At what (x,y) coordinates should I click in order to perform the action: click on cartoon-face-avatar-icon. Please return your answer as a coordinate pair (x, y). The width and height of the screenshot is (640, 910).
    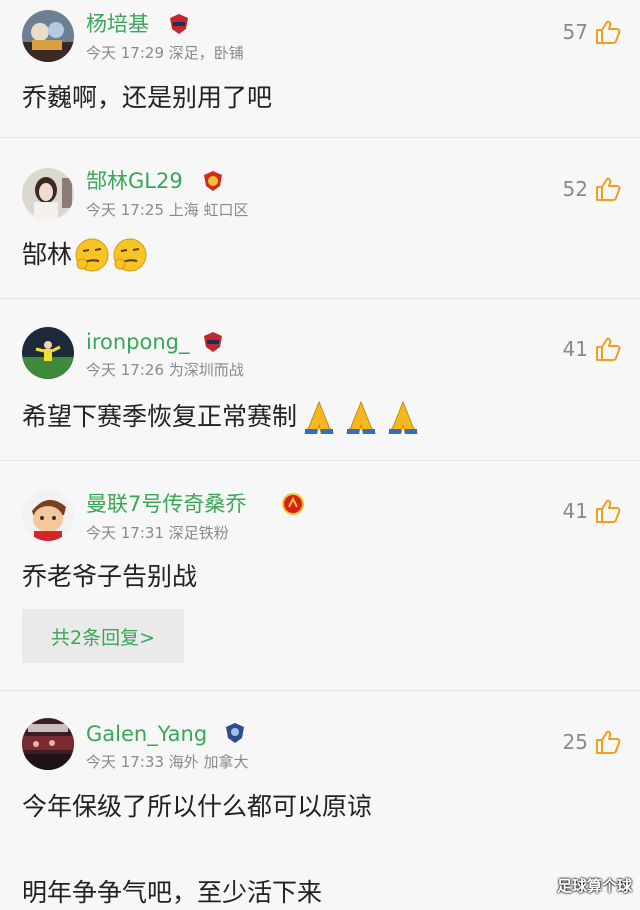
    Looking at the image, I should click on (48, 515).